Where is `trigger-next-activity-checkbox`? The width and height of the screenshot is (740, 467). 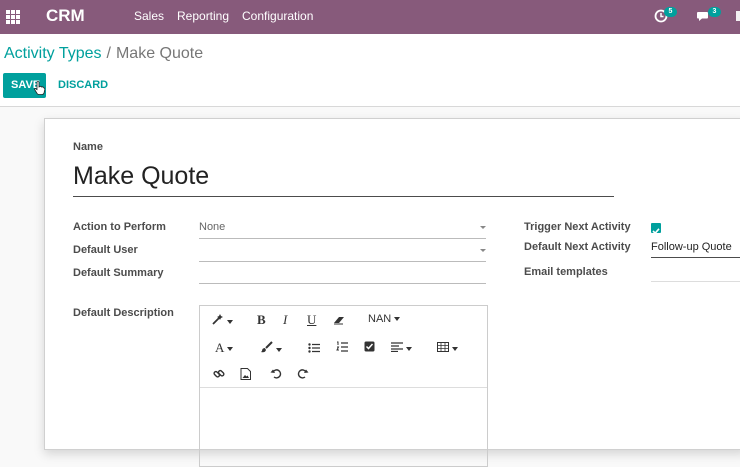
trigger-next-activity-checkbox is located at coordinates (656, 229).